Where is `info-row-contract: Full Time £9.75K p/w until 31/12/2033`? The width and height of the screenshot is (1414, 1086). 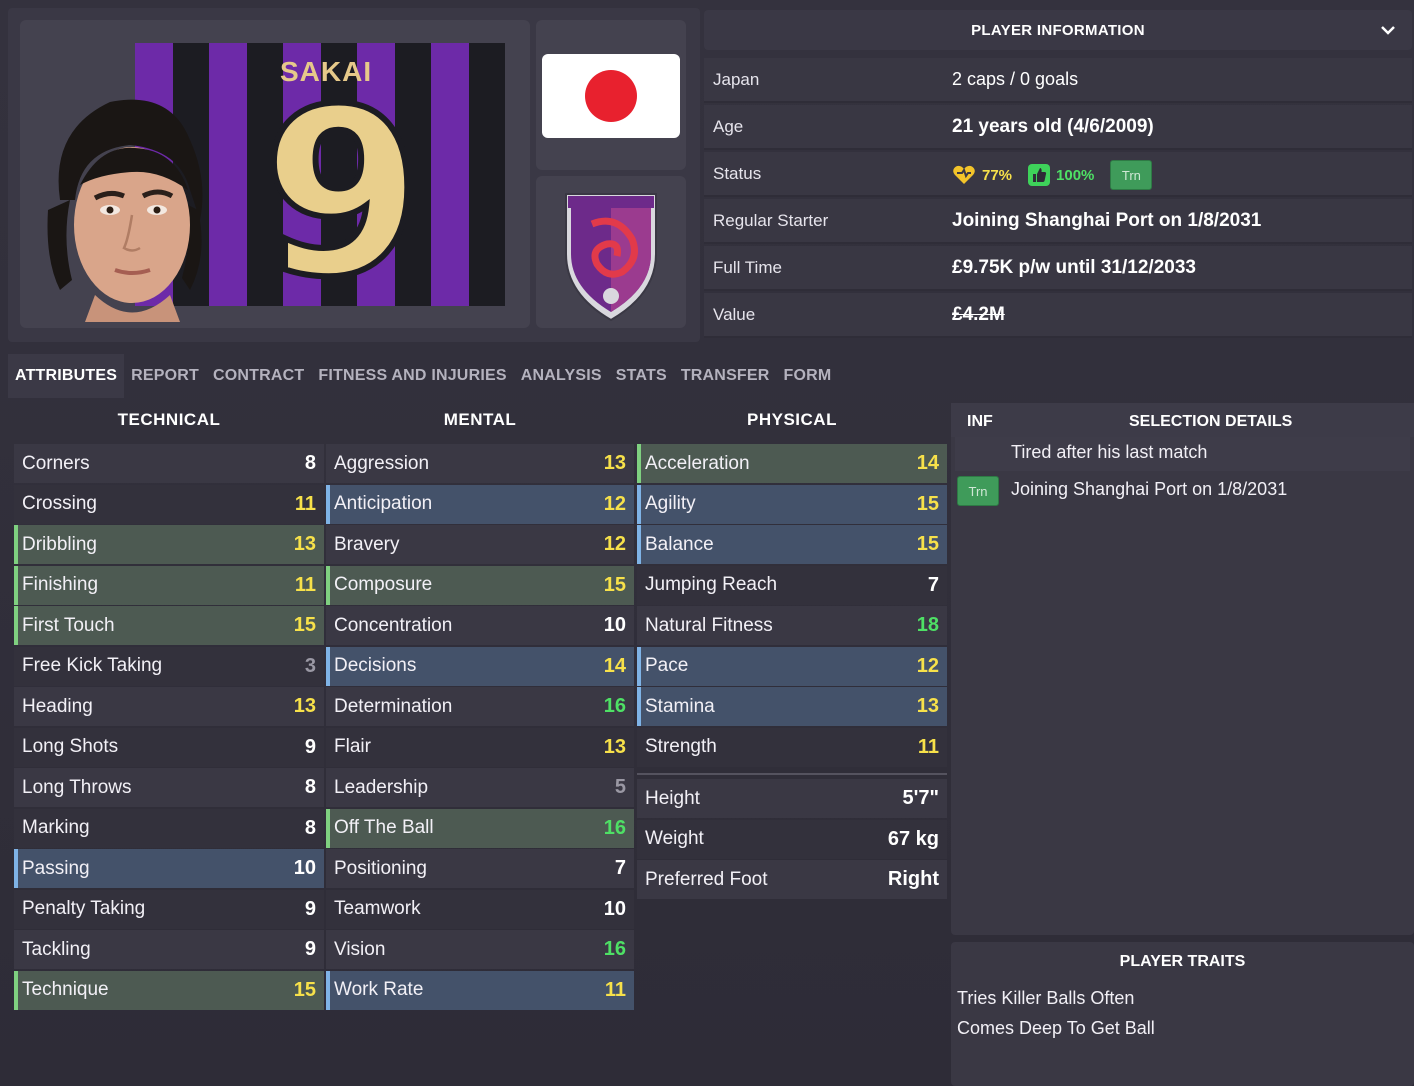
info-row-contract: Full Time £9.75K p/w until 31/12/2033 is located at coordinates (1058, 268).